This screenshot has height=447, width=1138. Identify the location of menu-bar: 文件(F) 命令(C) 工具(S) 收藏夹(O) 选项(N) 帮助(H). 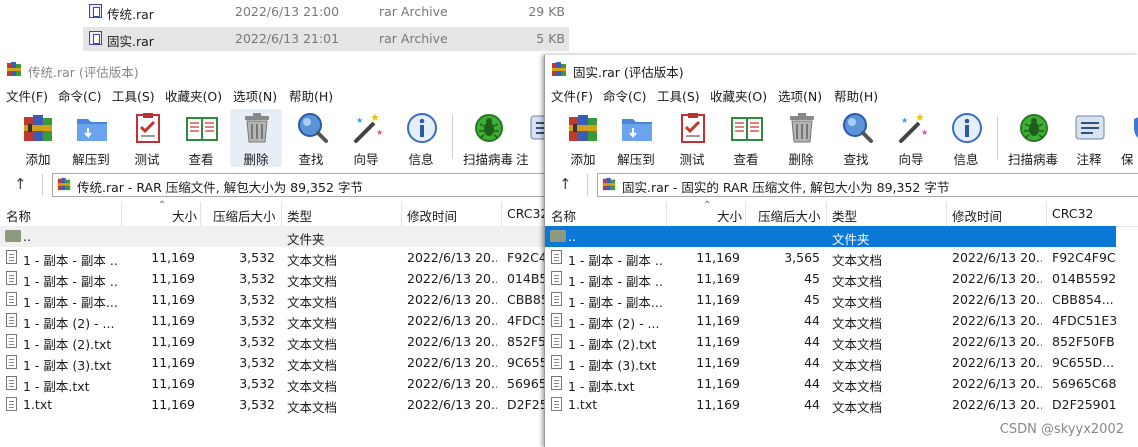
(841, 94).